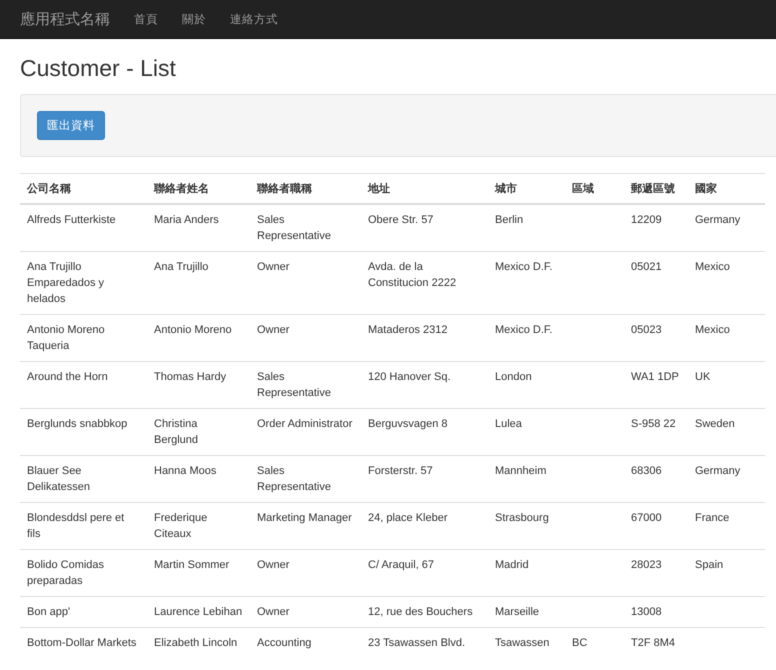  I want to click on table-cell: 67000, so click(656, 526).